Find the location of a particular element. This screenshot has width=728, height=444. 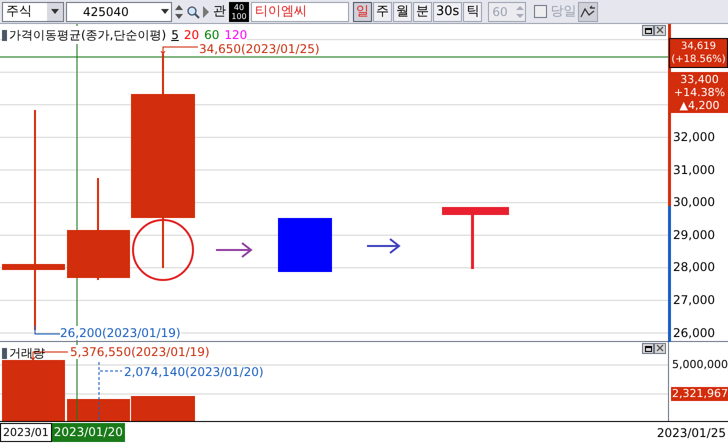

ma-period: 60 is located at coordinates (212, 35).